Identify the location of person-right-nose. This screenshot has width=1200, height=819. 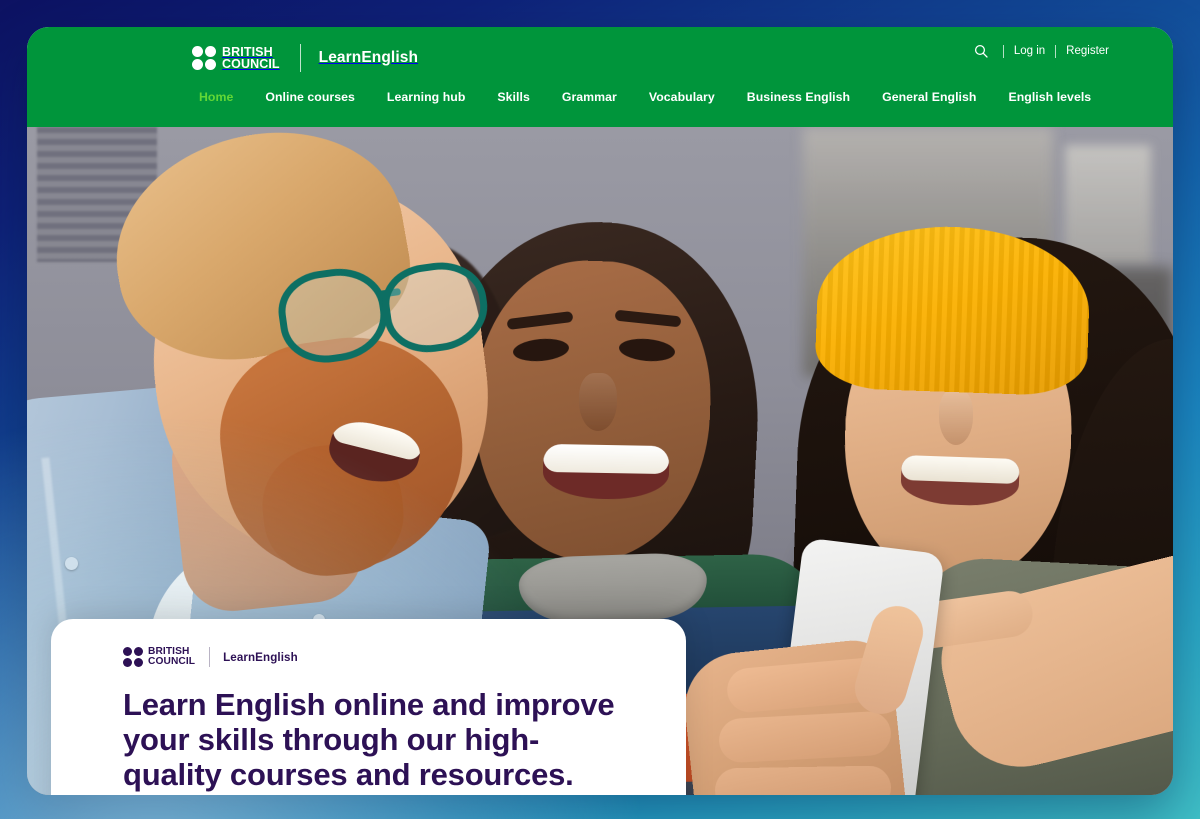
(956, 417).